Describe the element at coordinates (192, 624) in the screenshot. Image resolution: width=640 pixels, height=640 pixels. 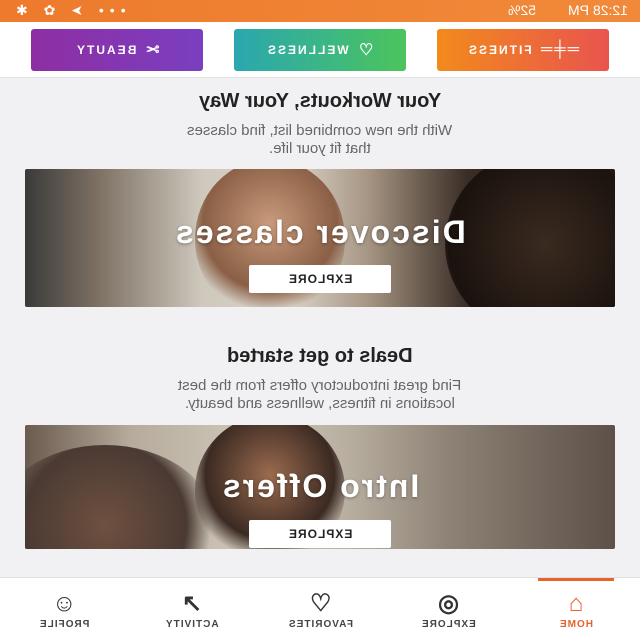
I see `nav-activity-label: ACTIVITY` at that location.